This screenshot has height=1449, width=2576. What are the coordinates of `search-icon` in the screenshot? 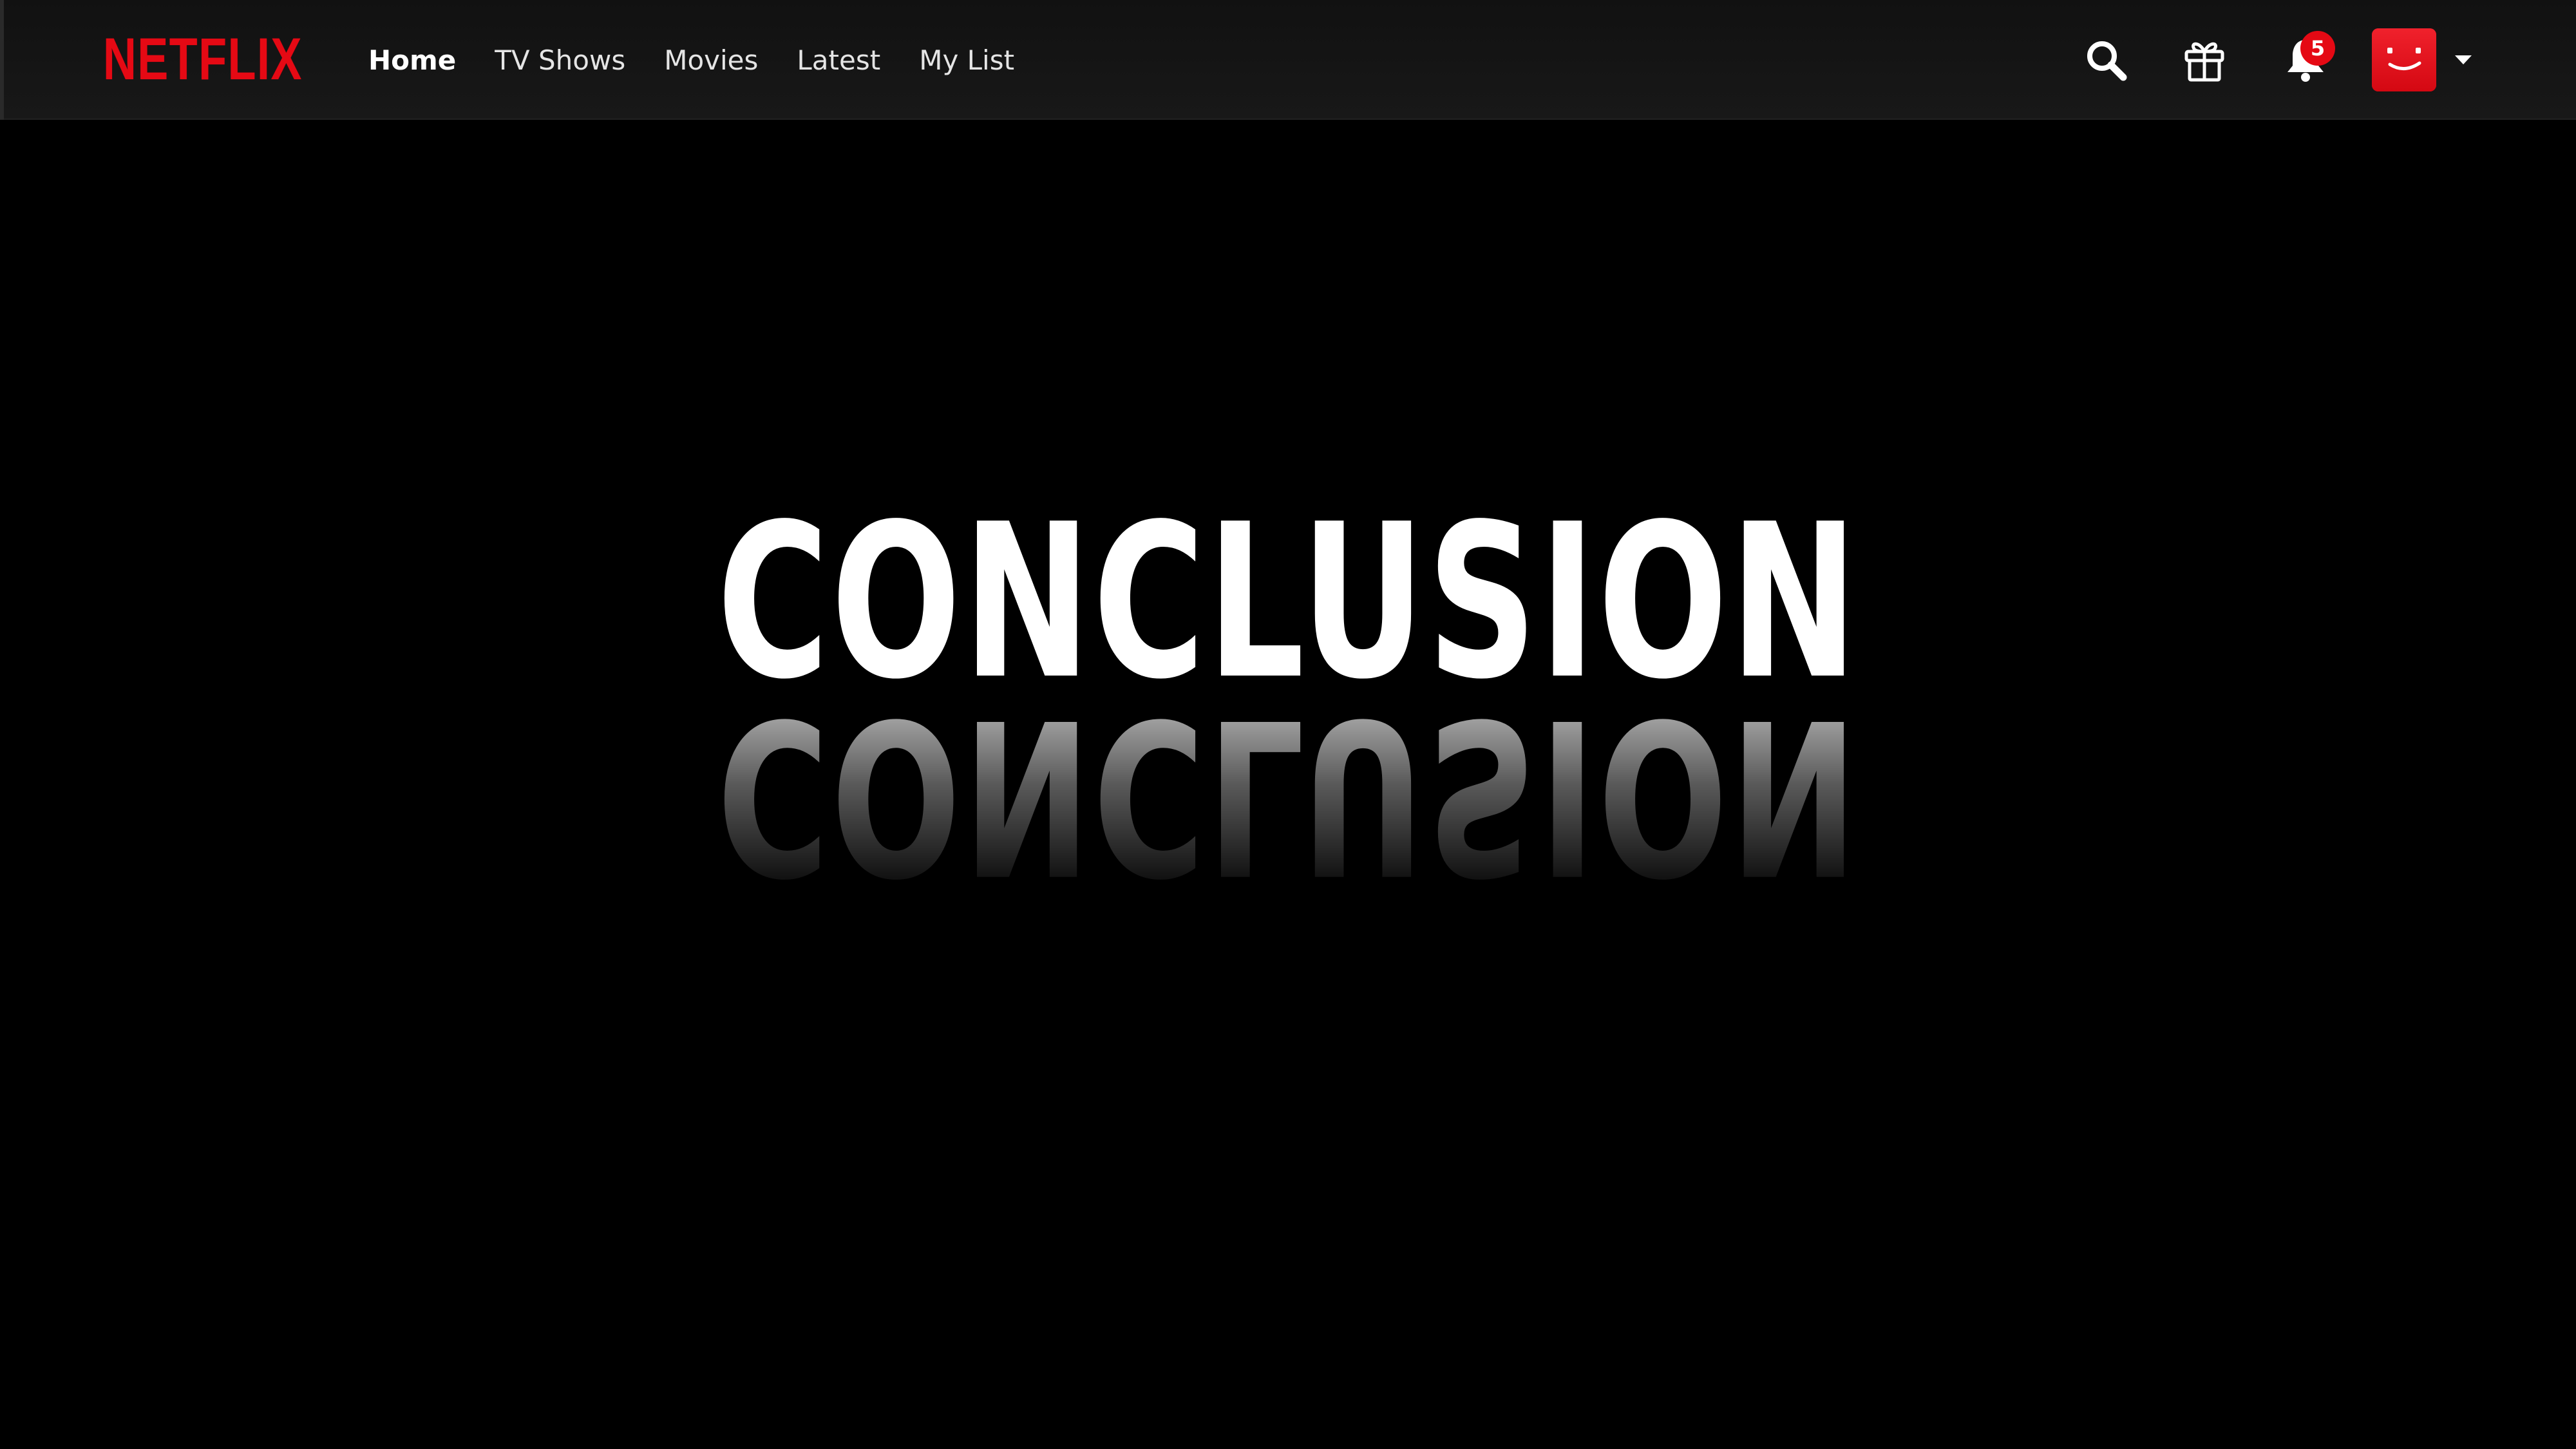 It's located at (2107, 61).